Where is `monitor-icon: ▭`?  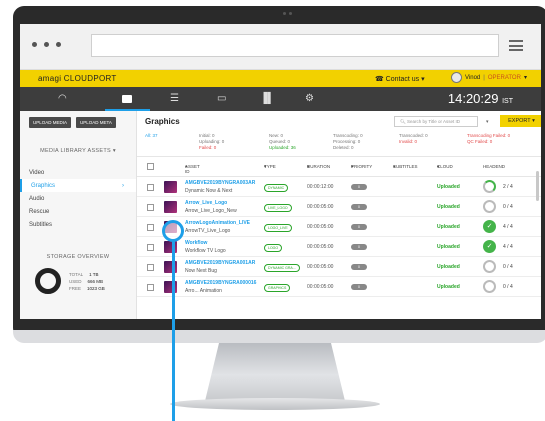
monitor-icon: ▭ is located at coordinates (221, 98).